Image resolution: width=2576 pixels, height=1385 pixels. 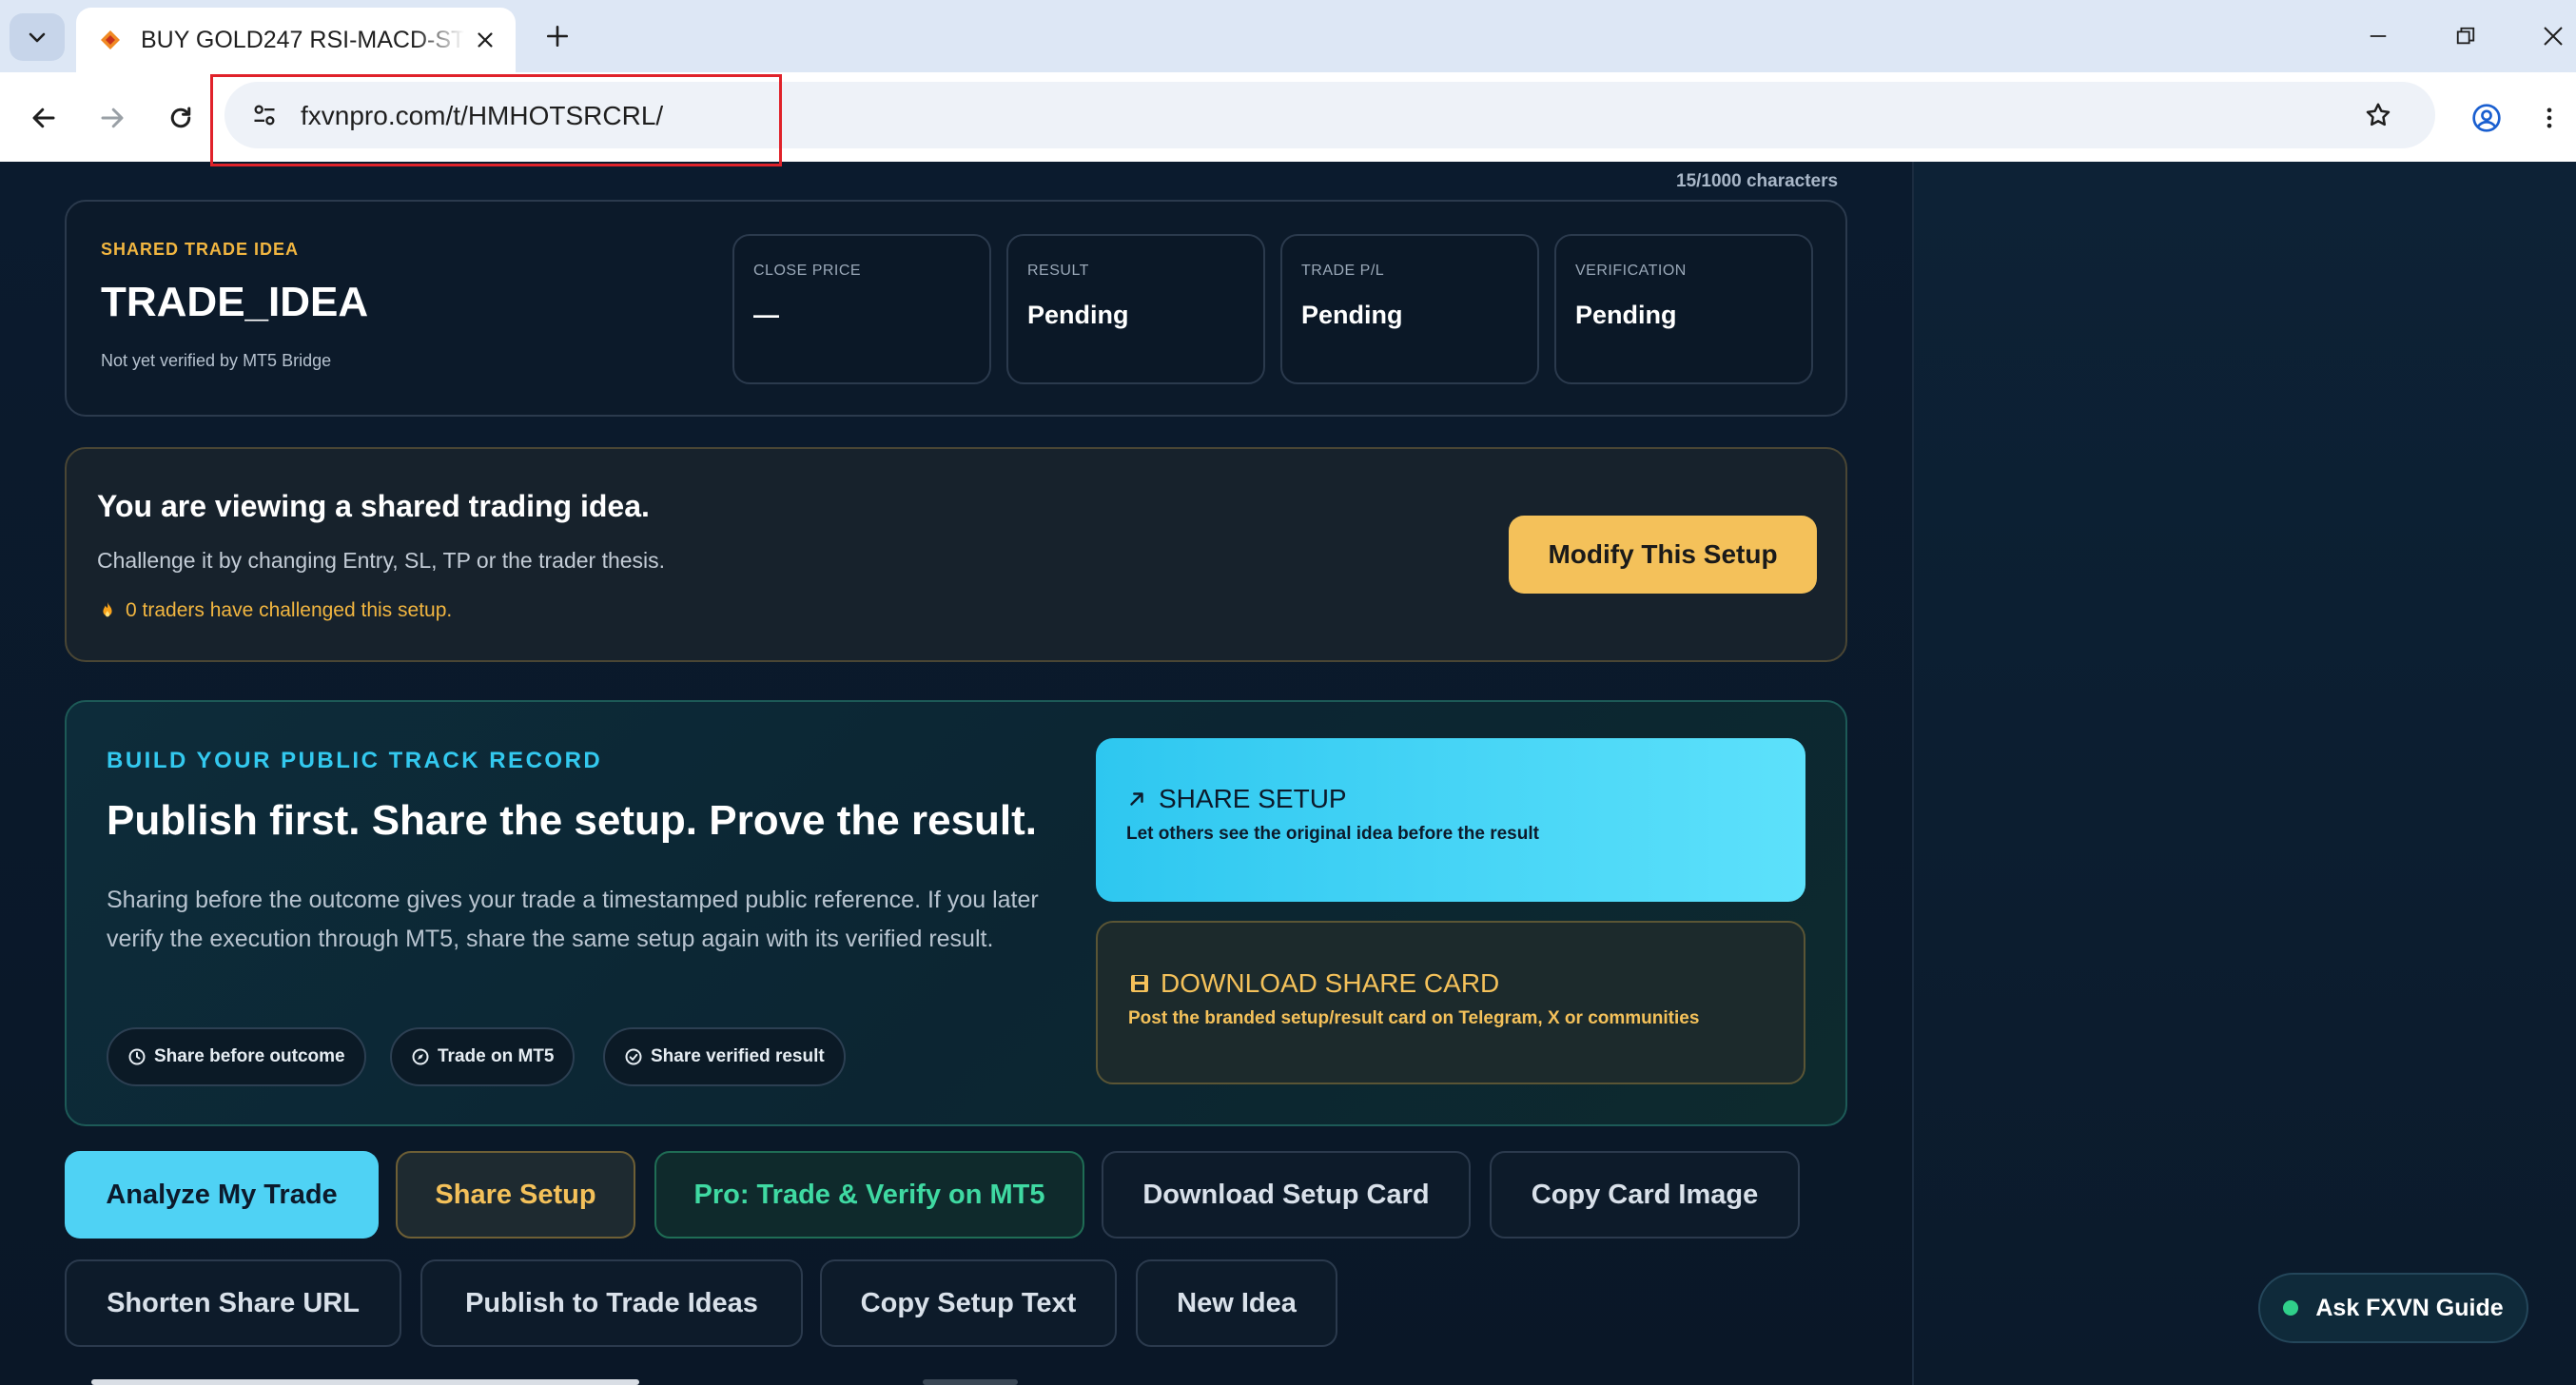 What do you see at coordinates (971, 1382) in the screenshot?
I see `horizontal-scrollbar-marker` at bounding box center [971, 1382].